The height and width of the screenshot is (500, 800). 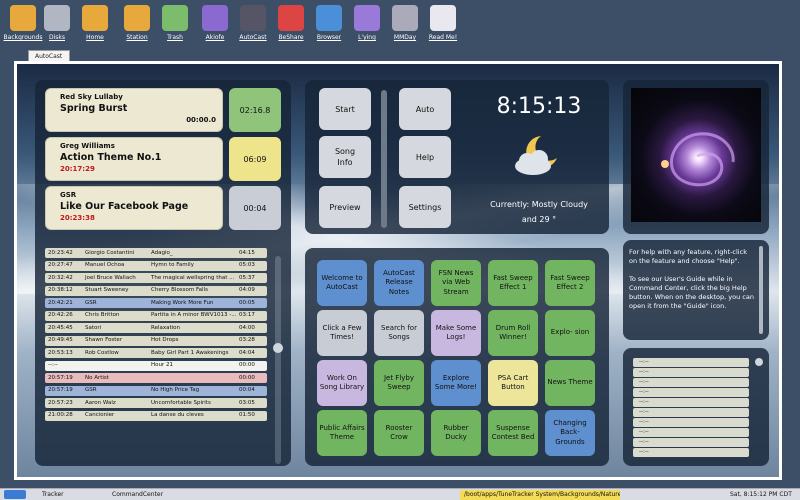 I want to click on start-button: Start, so click(x=345, y=109).